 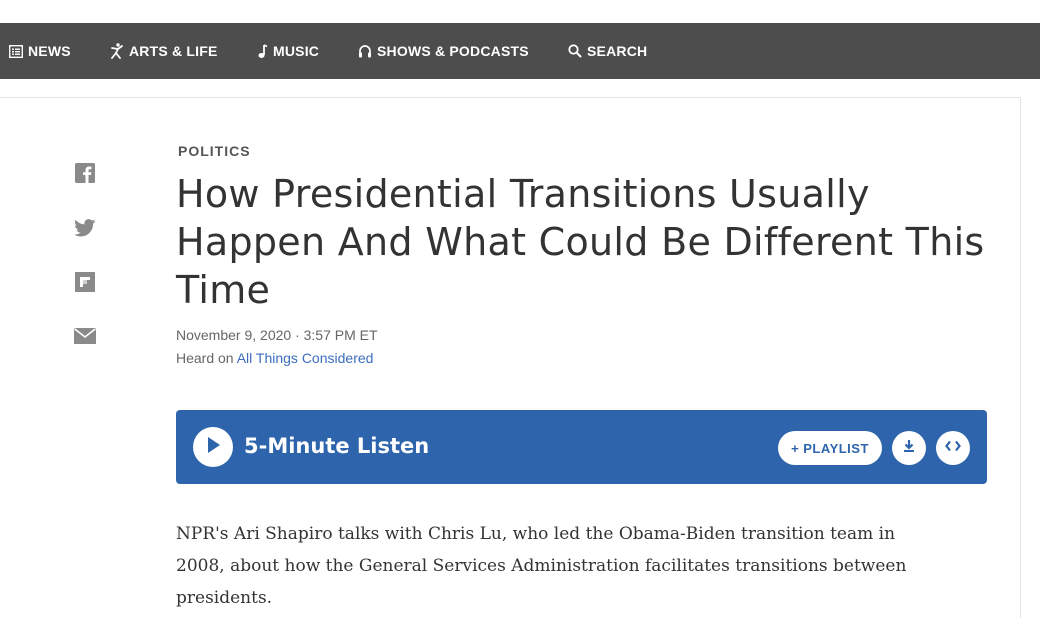 I want to click on share-email-button, so click(x=85, y=338).